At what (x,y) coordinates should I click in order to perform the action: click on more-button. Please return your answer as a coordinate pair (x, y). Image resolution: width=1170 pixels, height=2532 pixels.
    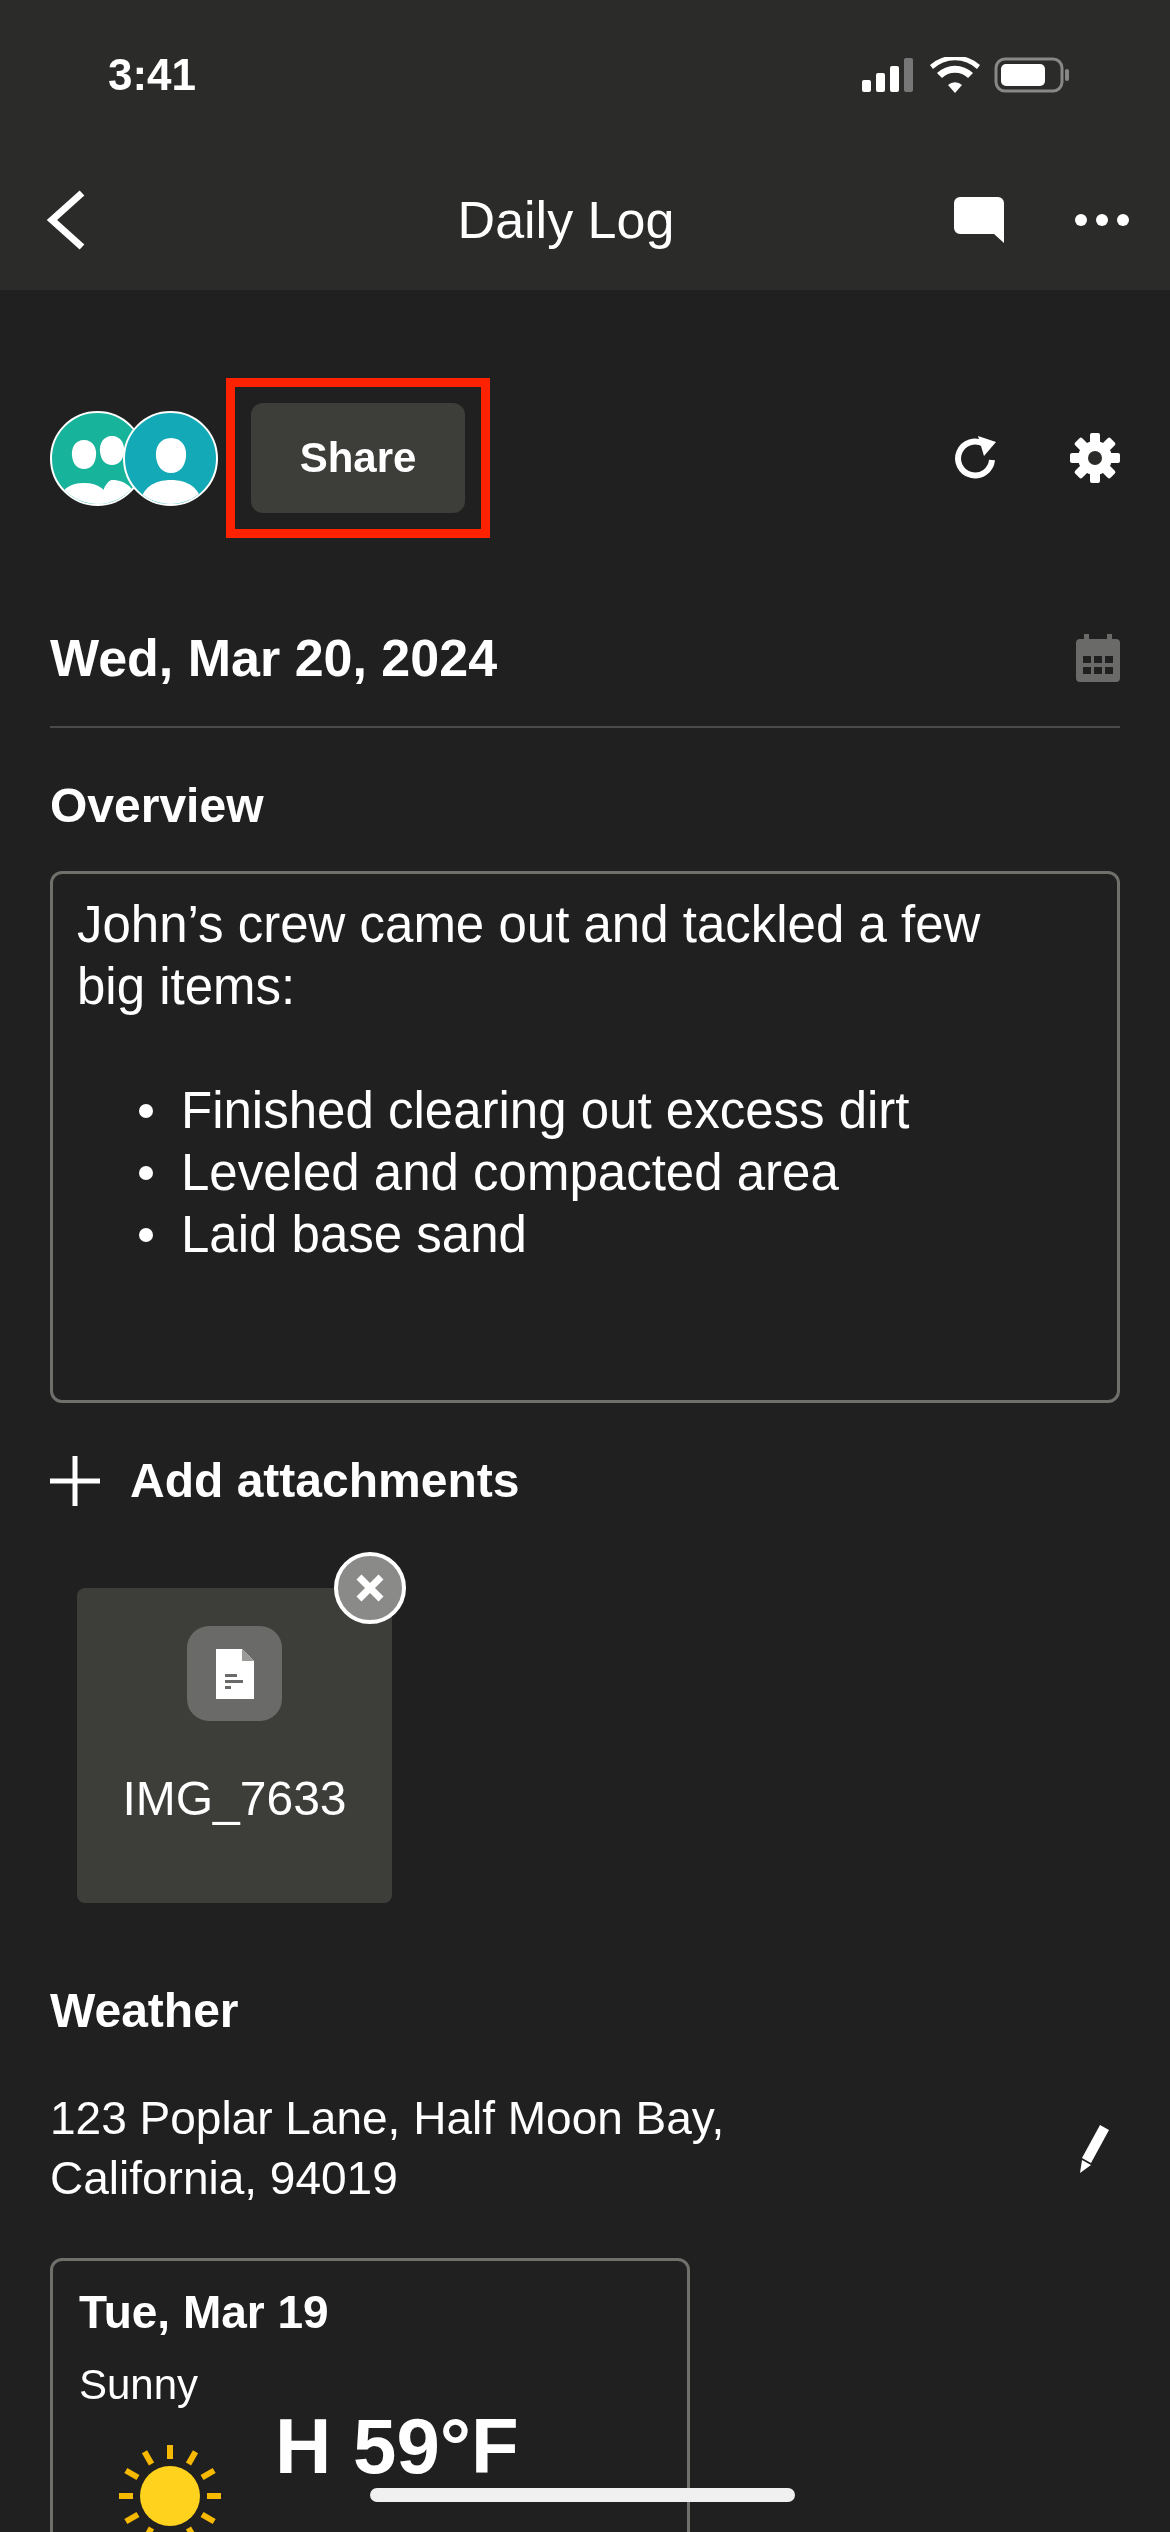
    Looking at the image, I should click on (1102, 220).